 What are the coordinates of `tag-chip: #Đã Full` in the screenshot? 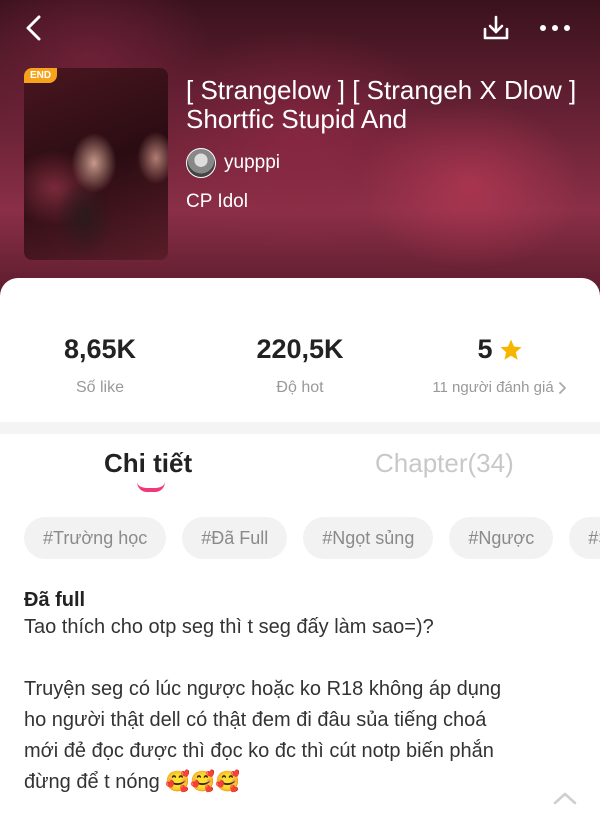 It's located at (235, 538).